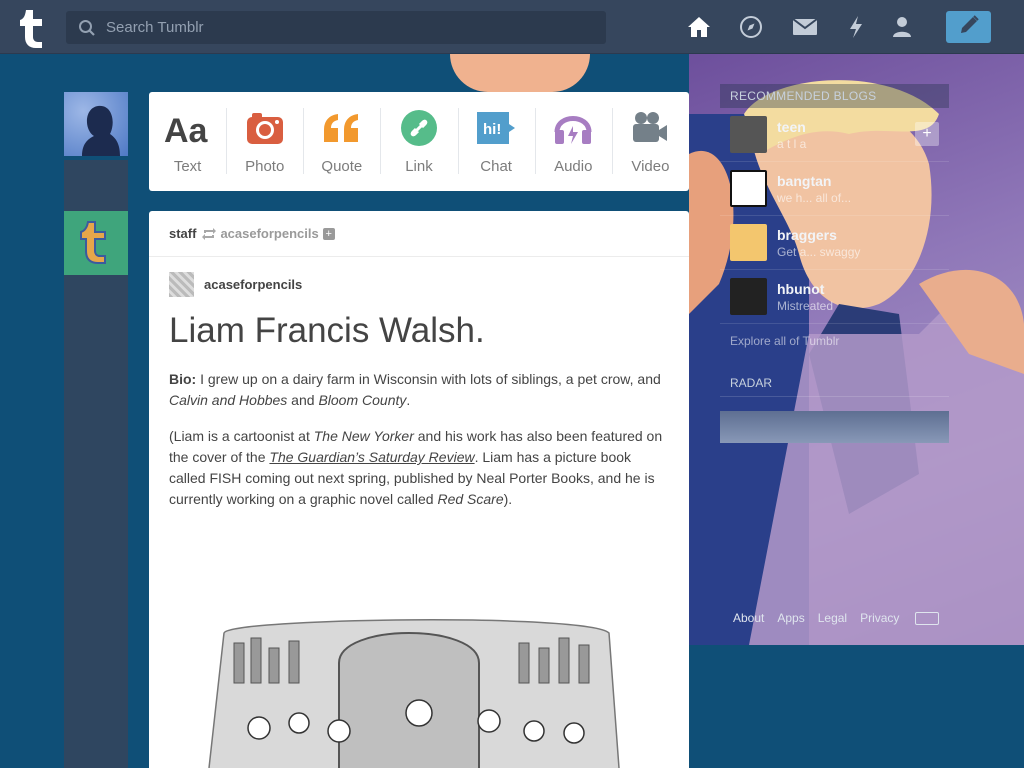 The width and height of the screenshot is (1024, 768). What do you see at coordinates (792, 143) in the screenshot?
I see `blog-description: a t l a` at bounding box center [792, 143].